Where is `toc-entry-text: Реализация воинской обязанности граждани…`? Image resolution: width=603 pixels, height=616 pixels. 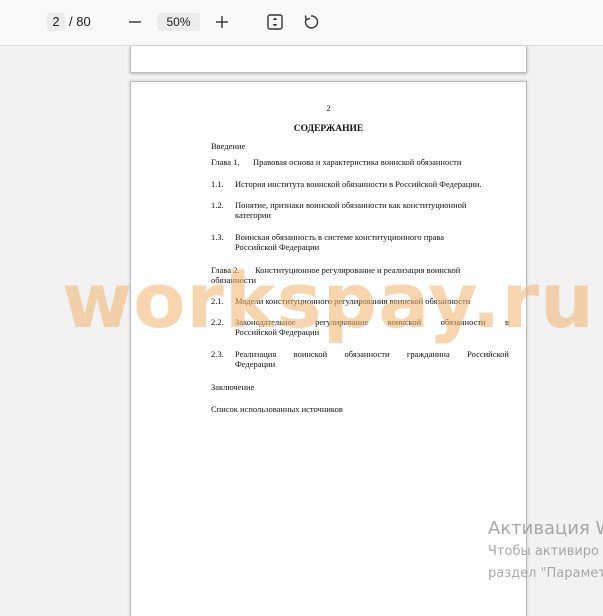 toc-entry-text: Реализация воинской обязанности граждани… is located at coordinates (372, 354).